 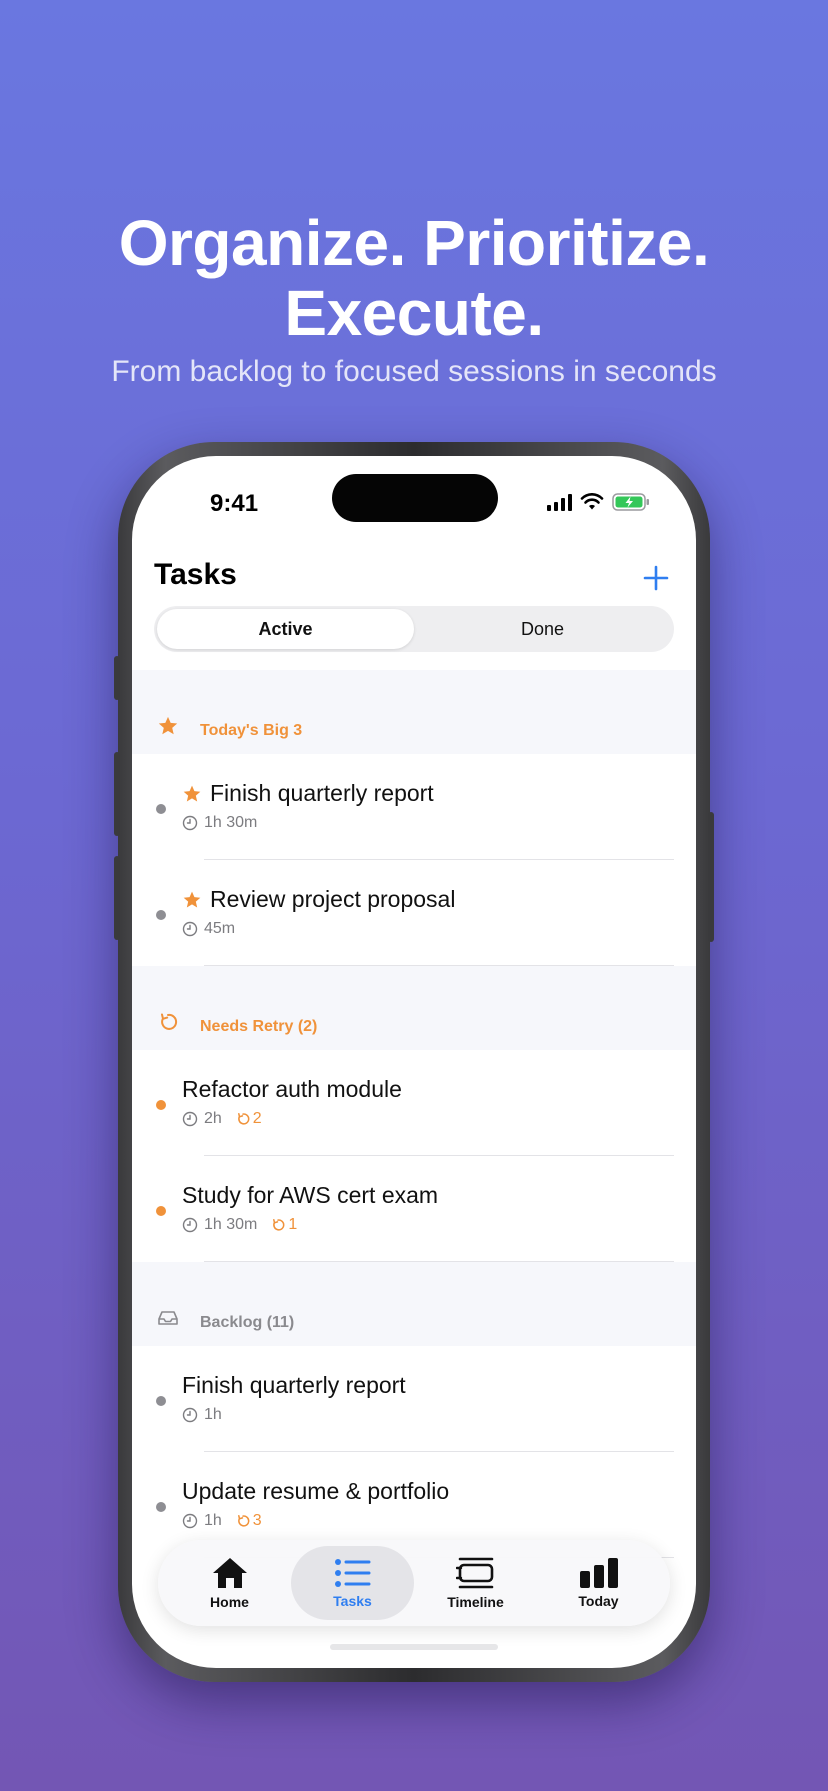 What do you see at coordinates (630, 502) in the screenshot?
I see `battery-charging-icon` at bounding box center [630, 502].